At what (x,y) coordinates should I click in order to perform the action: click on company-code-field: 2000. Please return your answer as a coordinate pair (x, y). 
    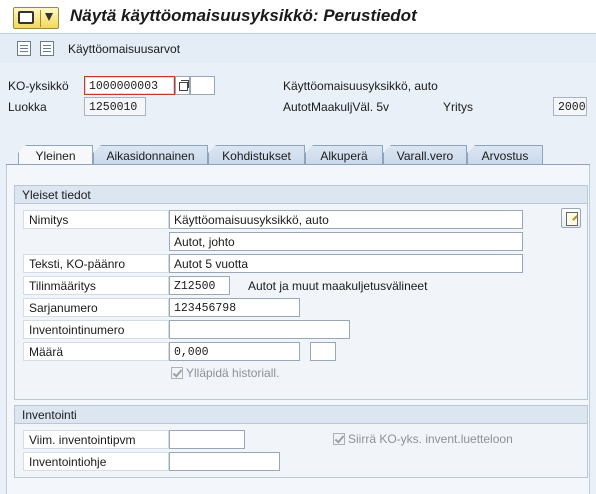
    Looking at the image, I should click on (570, 106).